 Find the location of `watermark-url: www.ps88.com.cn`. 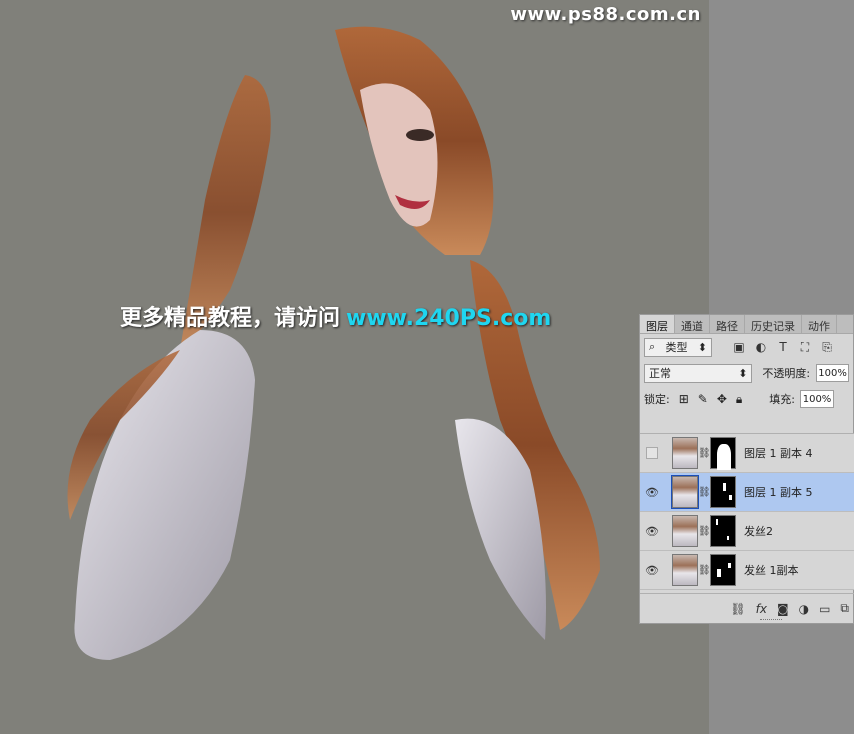

watermark-url: www.ps88.com.cn is located at coordinates (605, 14).